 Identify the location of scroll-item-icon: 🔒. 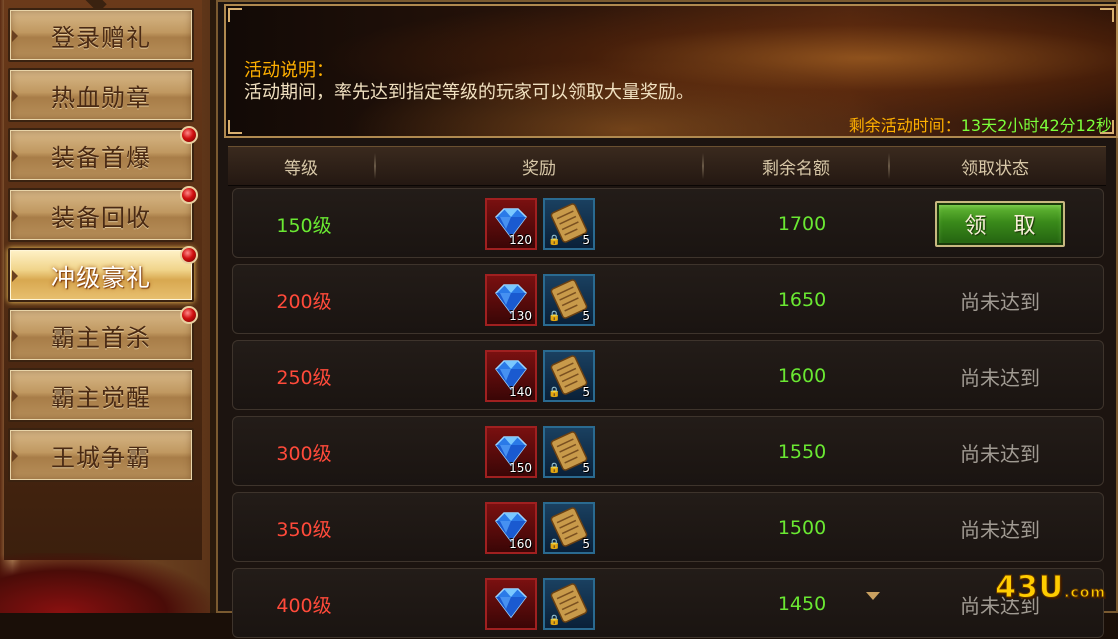
(569, 604).